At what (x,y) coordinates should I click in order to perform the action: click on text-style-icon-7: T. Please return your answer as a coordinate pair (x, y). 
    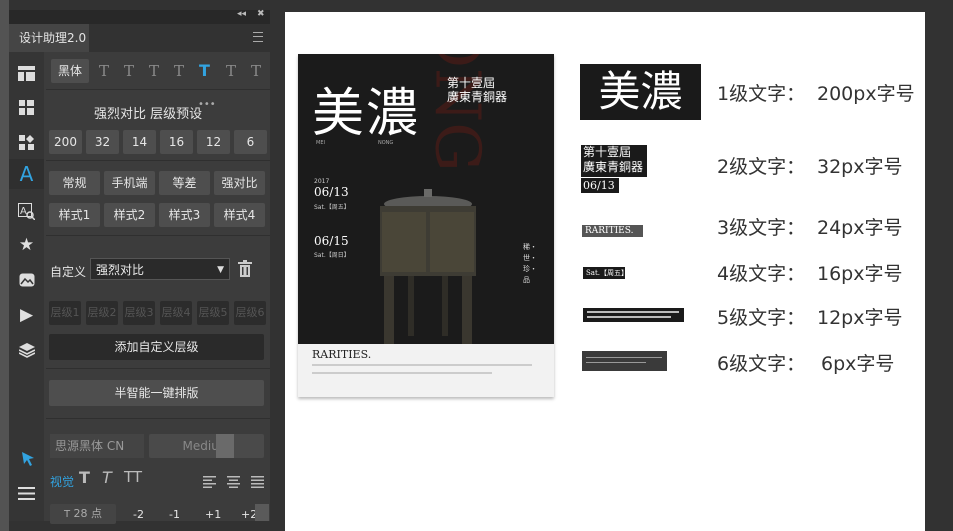
    Looking at the image, I should click on (256, 71).